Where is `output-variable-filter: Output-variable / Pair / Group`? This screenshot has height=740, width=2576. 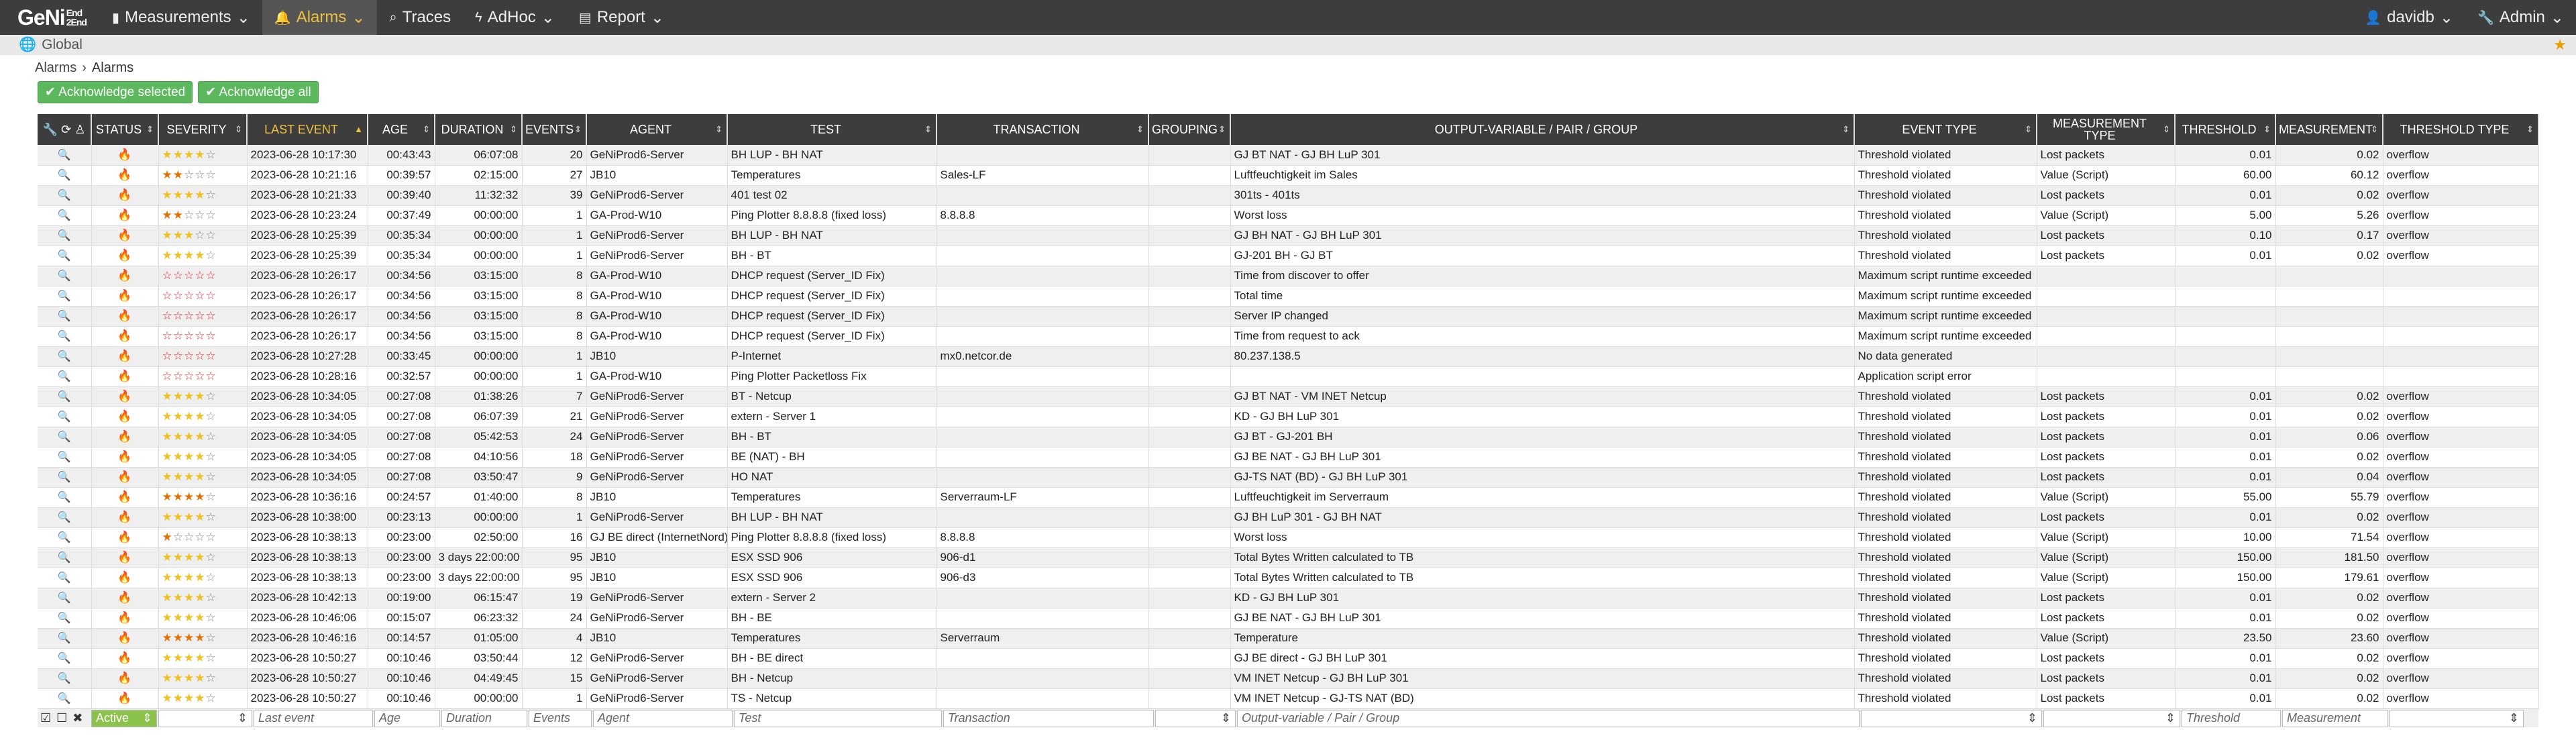
output-variable-filter: Output-variable / Pair / Group is located at coordinates (1548, 718).